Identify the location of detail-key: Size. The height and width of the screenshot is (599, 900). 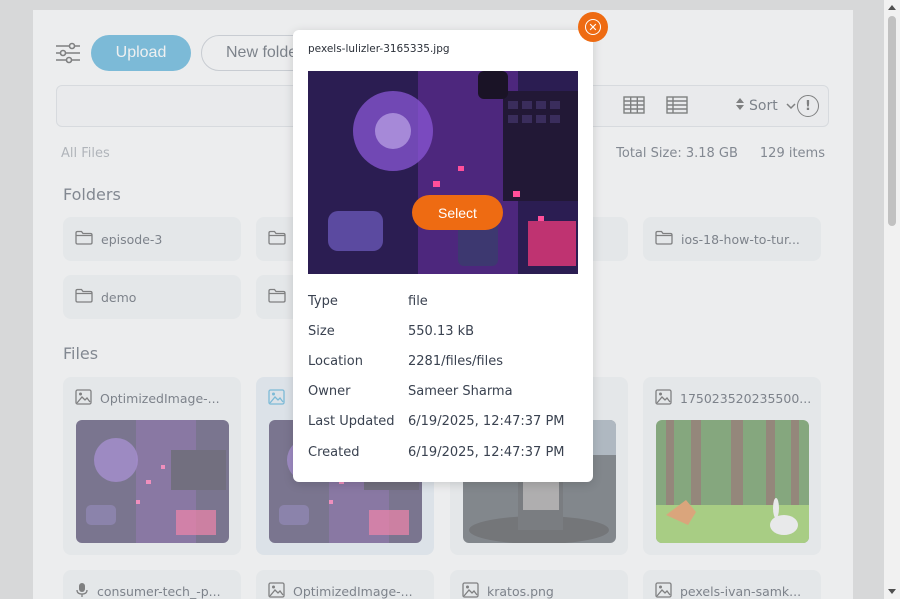
(321, 331).